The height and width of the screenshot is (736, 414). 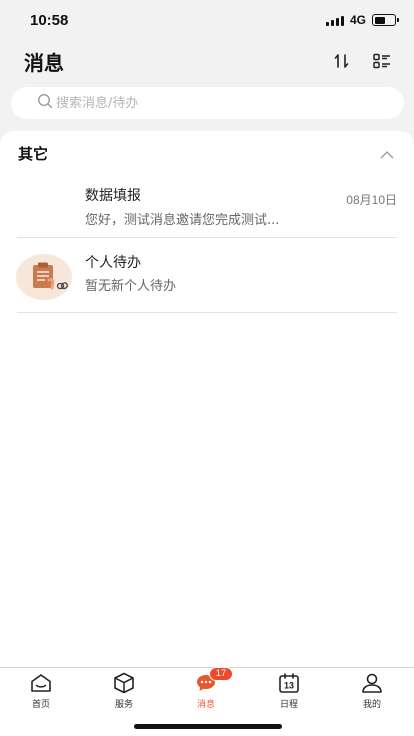 I want to click on chat-icon: 17, so click(x=214, y=680).